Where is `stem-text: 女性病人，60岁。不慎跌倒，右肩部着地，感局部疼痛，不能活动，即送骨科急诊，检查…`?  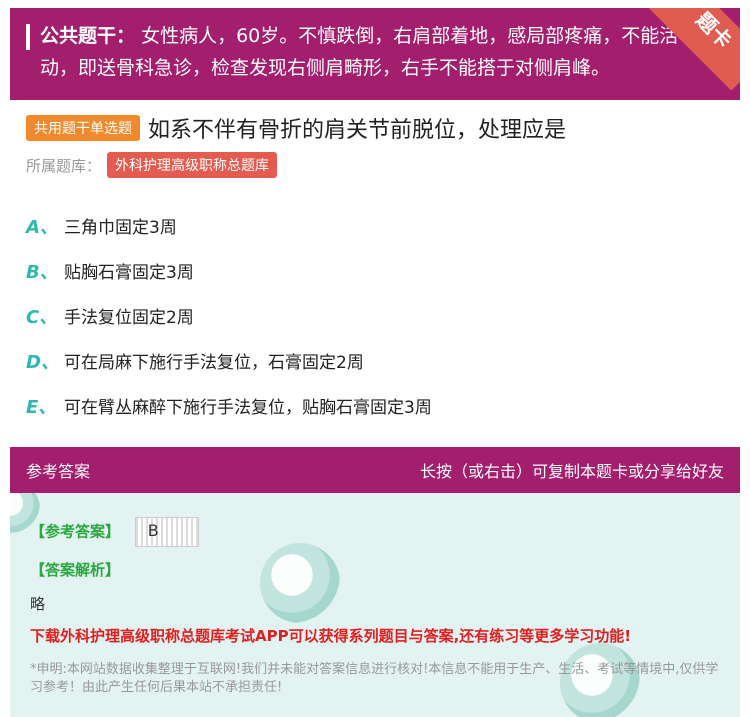 stem-text: 女性病人，60岁。不慎跌倒，右肩部着地，感局部疼痛，不能活动，即送骨科急诊，检查… is located at coordinates (359, 52).